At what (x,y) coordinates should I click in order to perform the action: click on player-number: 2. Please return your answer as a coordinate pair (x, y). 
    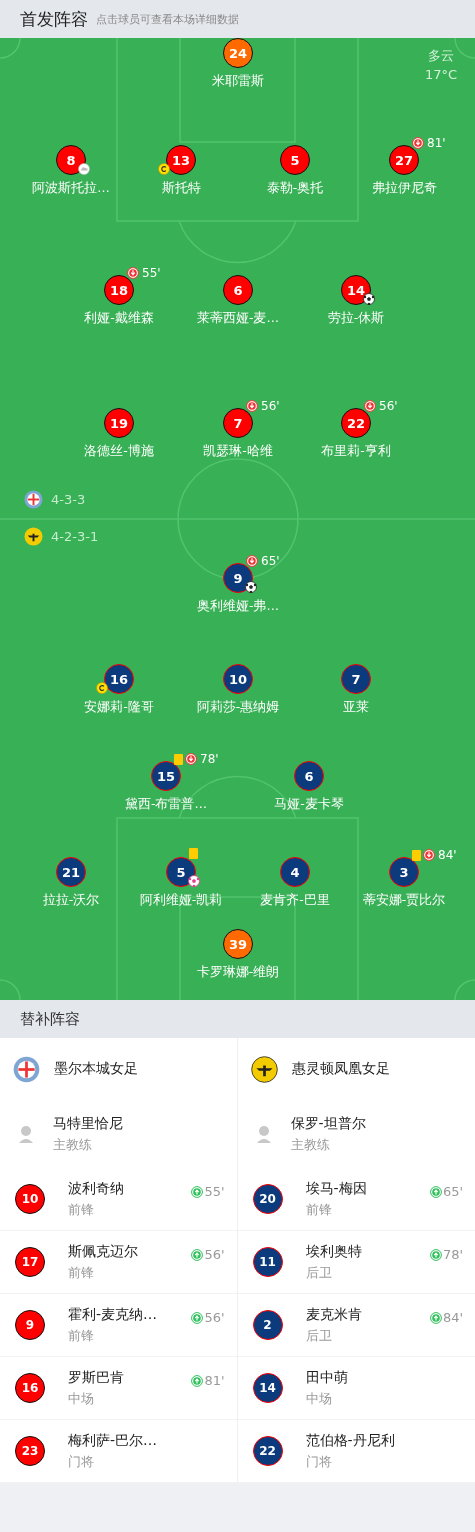
    Looking at the image, I should click on (267, 1325).